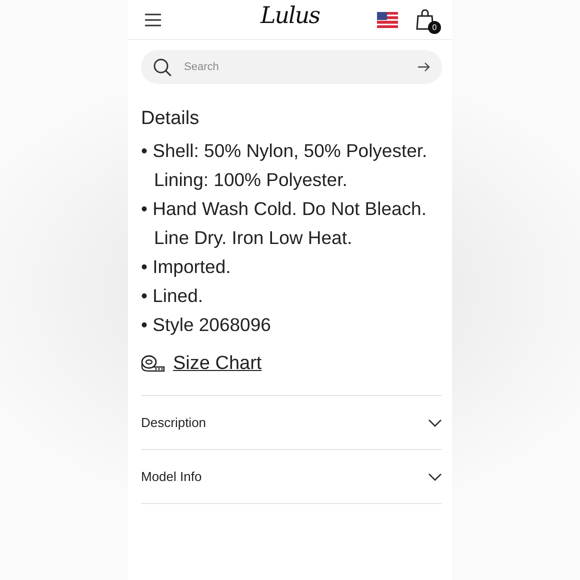 This screenshot has height=580, width=580. I want to click on search-field: Search, so click(295, 67).